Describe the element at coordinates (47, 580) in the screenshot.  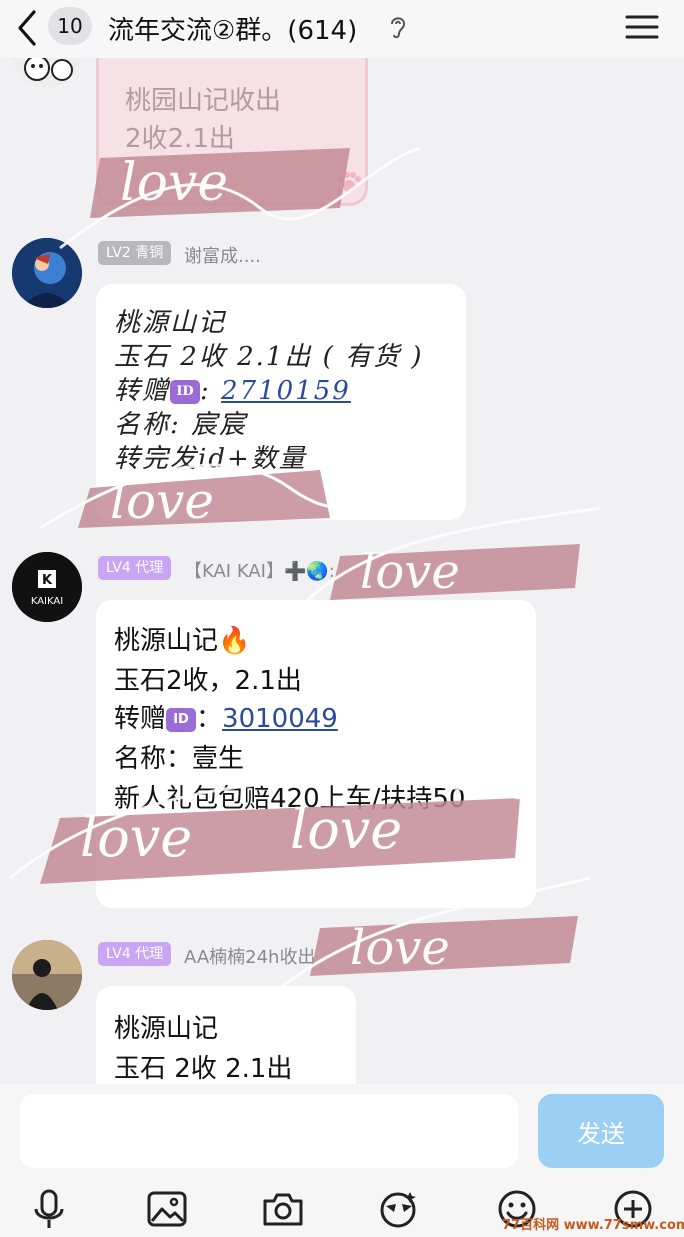
I see `svg-text: K` at that location.